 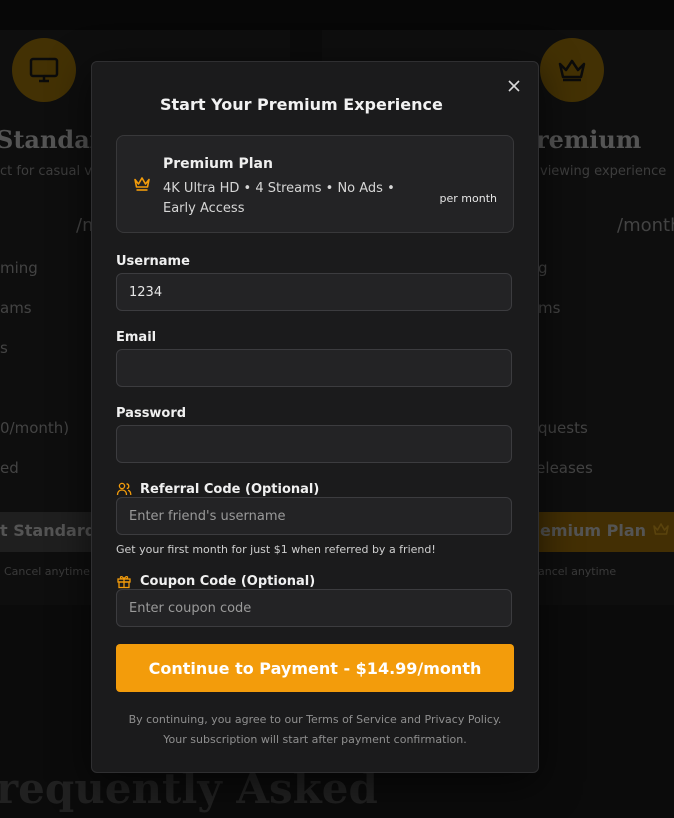 What do you see at coordinates (124, 582) in the screenshot?
I see `gift-icon` at bounding box center [124, 582].